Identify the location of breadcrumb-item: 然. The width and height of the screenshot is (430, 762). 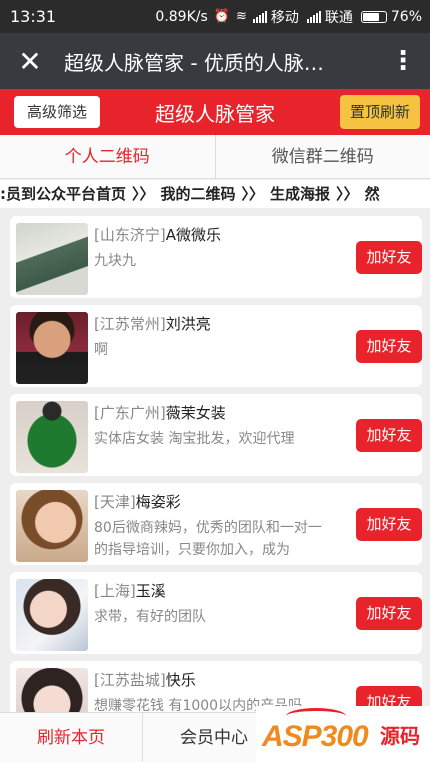
(372, 194).